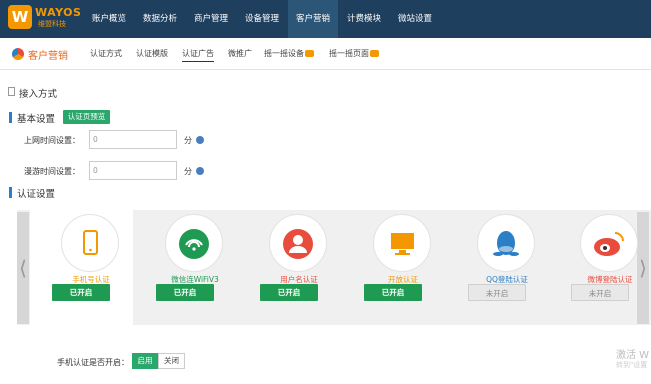 The image size is (651, 384). I want to click on tab-auth-method: 认证方式, so click(106, 55).